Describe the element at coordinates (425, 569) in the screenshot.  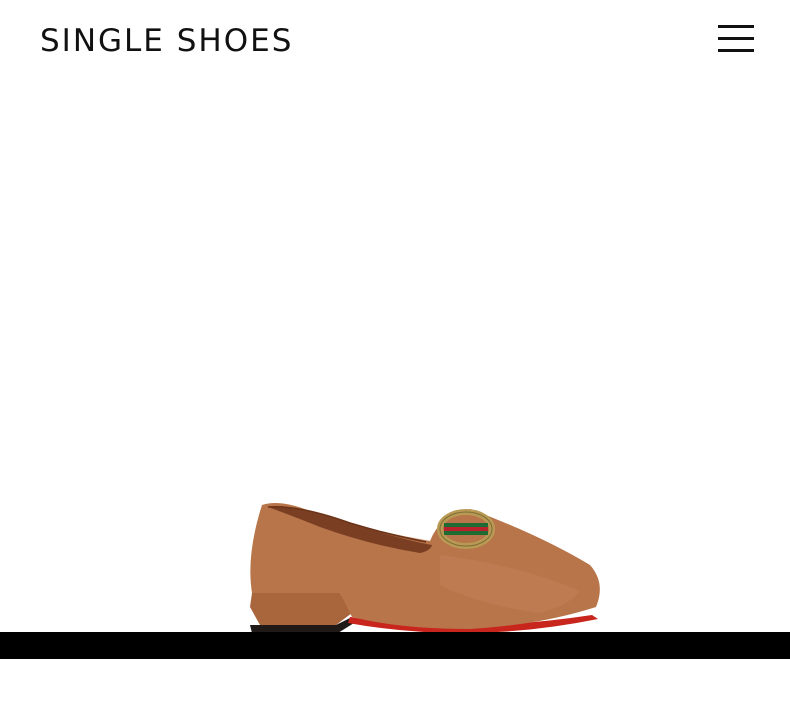
I see `product-image` at that location.